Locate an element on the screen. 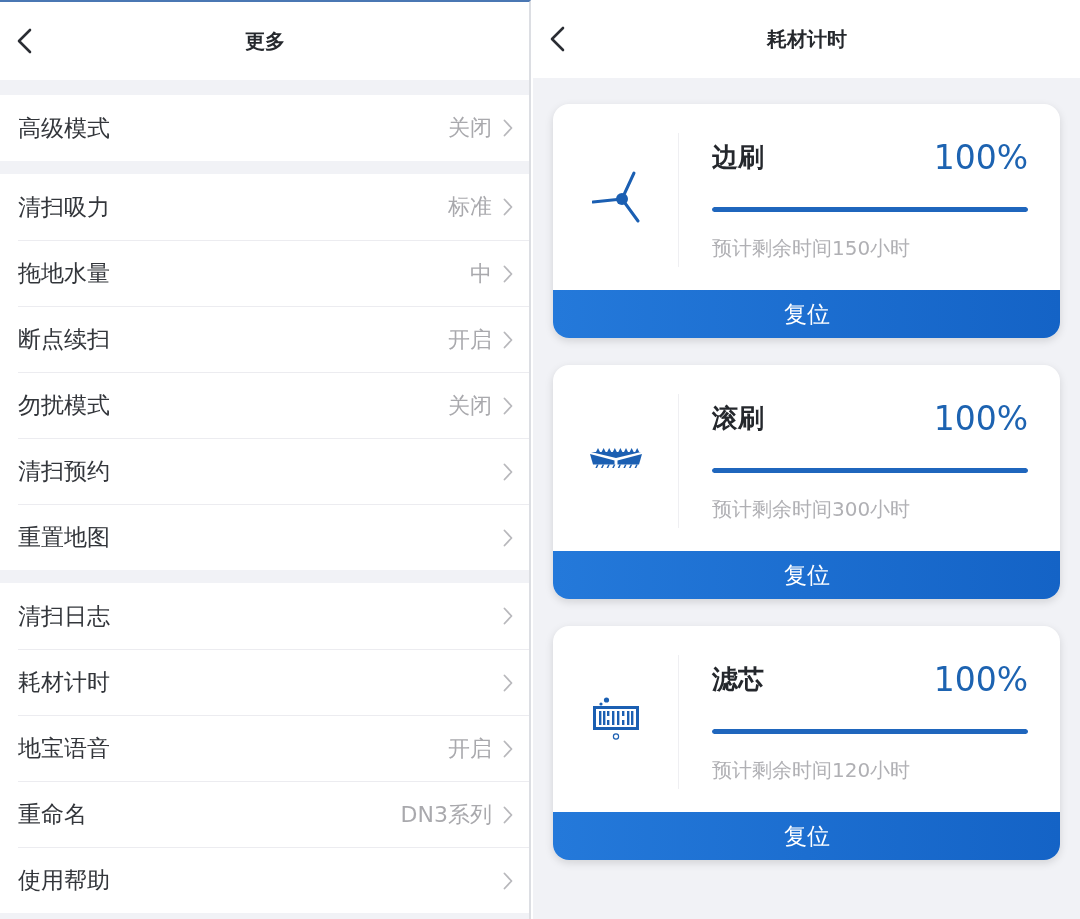 This screenshot has height=919, width=1080. setting-label: 使用帮助 is located at coordinates (64, 880).